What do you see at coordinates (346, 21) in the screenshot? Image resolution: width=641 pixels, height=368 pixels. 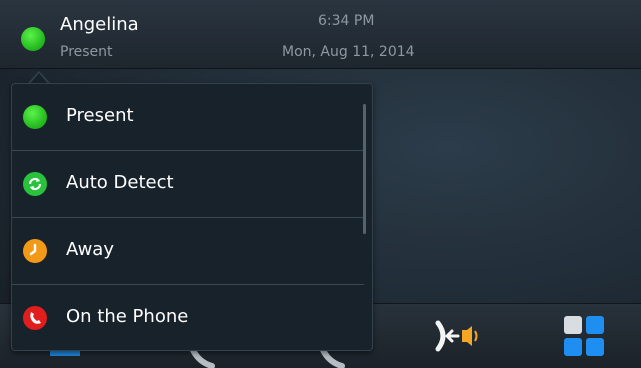 I see `clock-time: 6:34 PM` at bounding box center [346, 21].